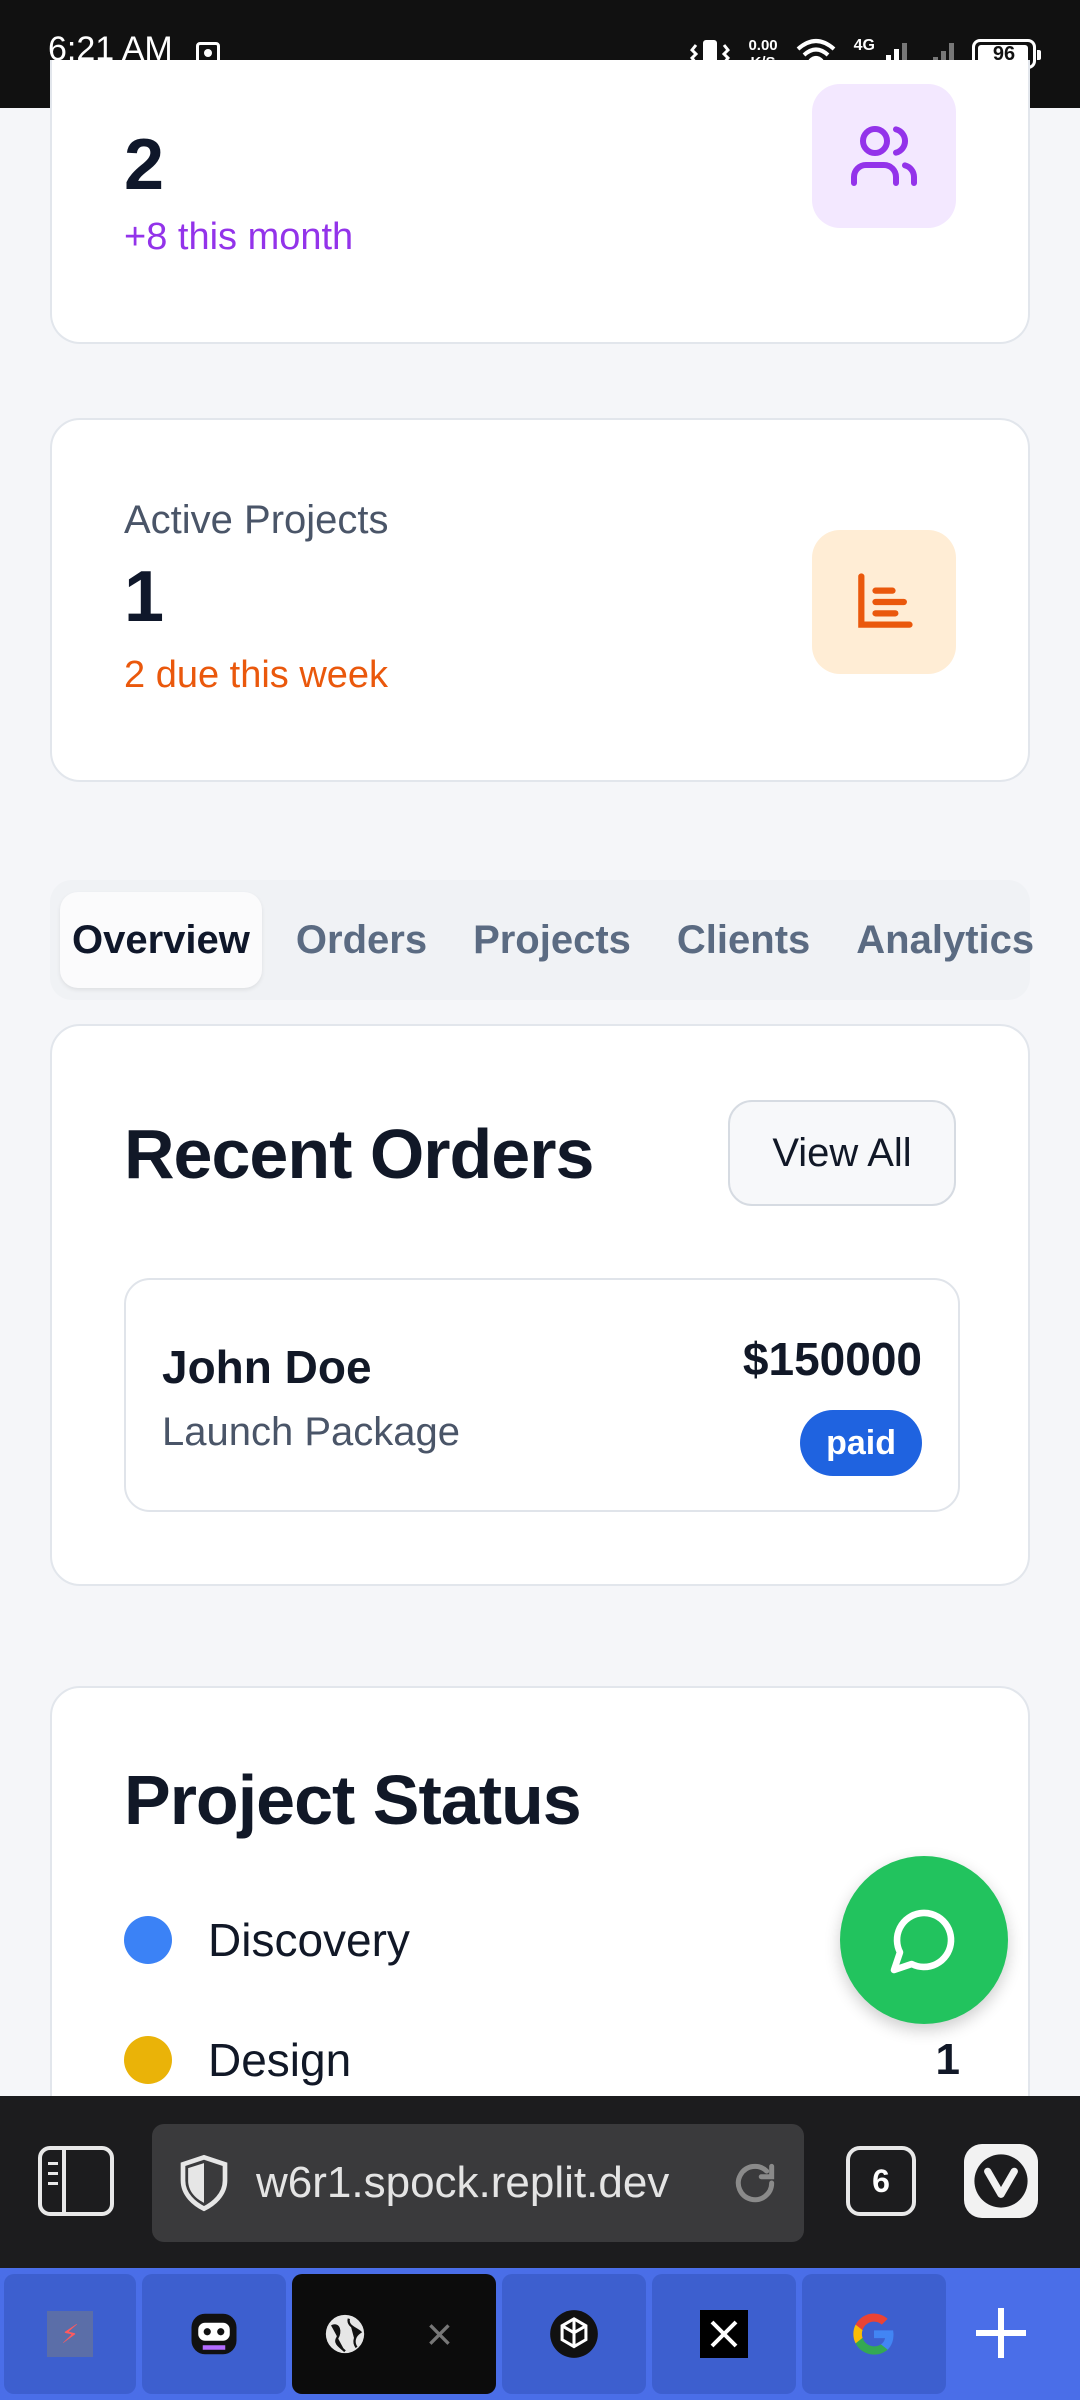  I want to click on url-text: w6r1.spock.replit.dev, so click(462, 2183).